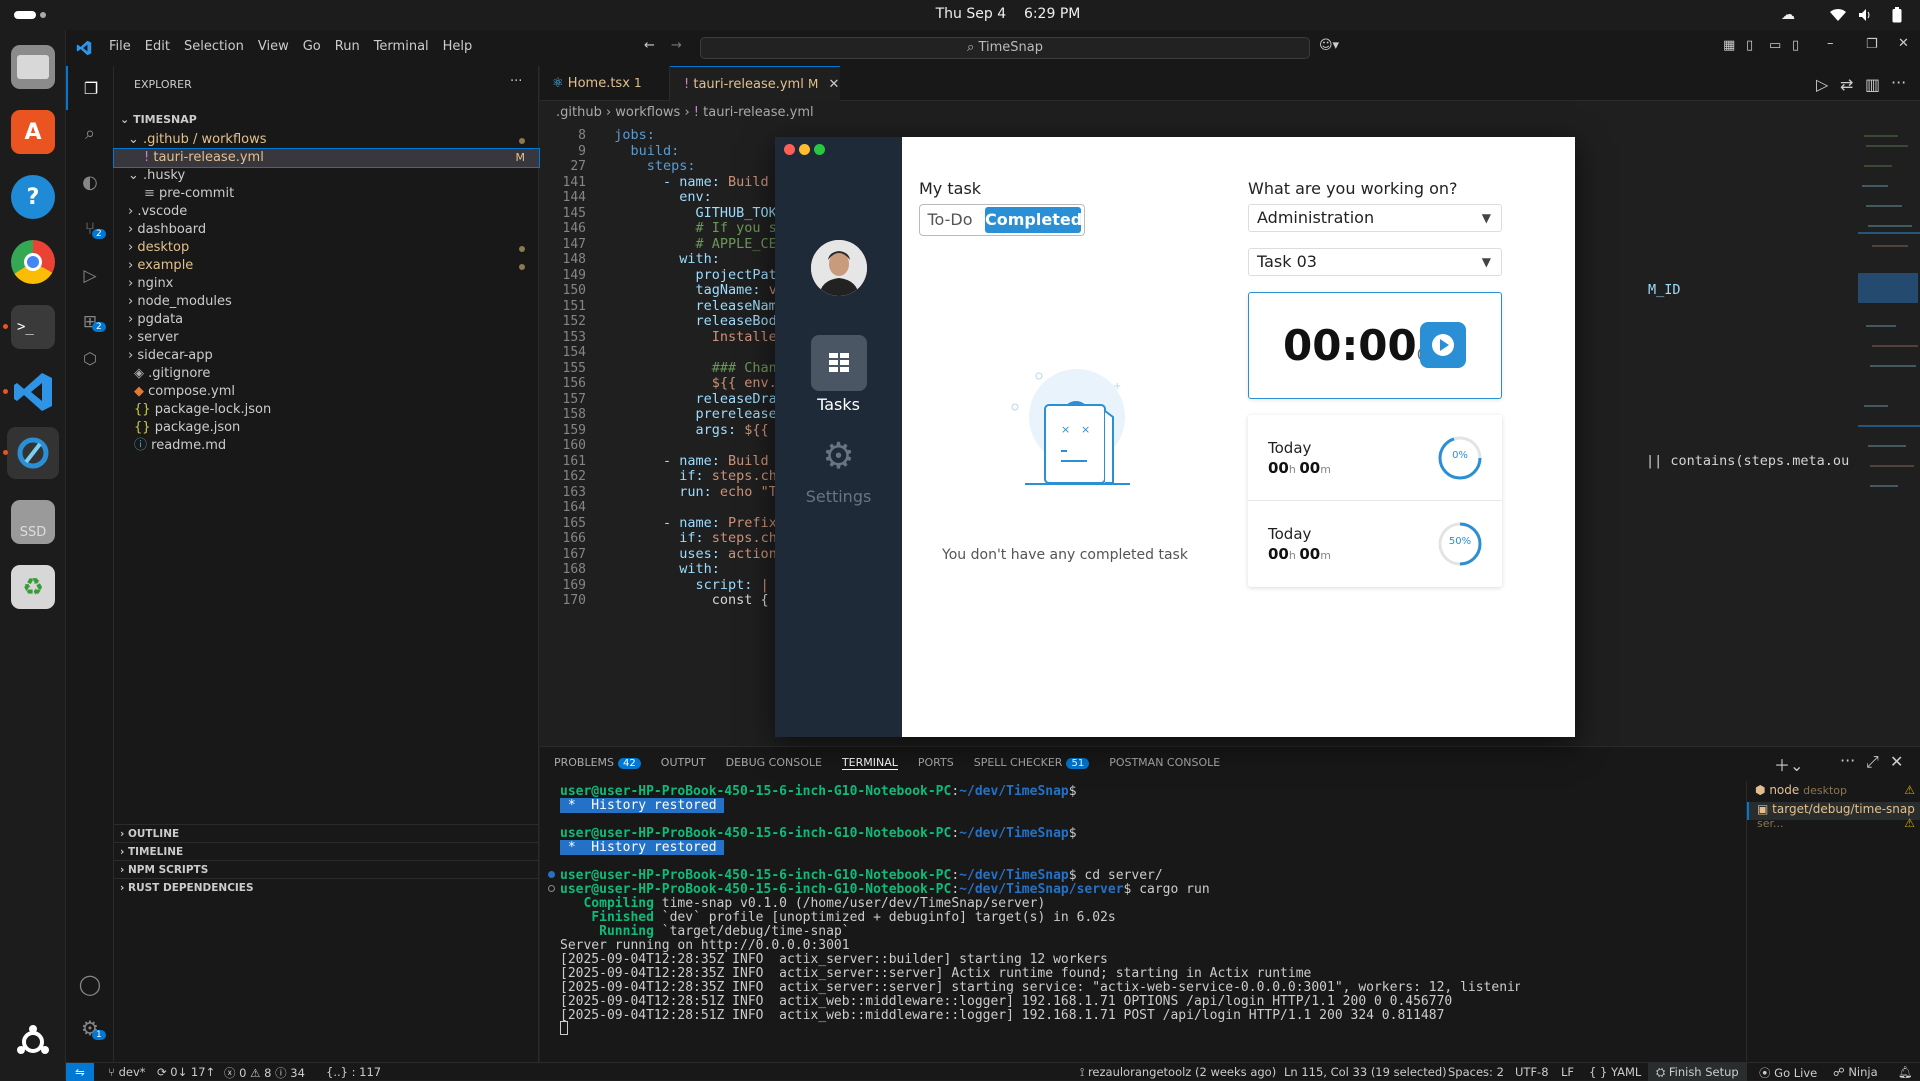  What do you see at coordinates (326, 356) in the screenshot?
I see `tree-item: › sidecar-app` at bounding box center [326, 356].